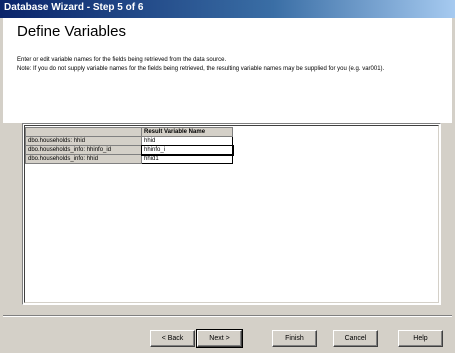 Image resolution: width=455 pixels, height=353 pixels. What do you see at coordinates (83, 150) in the screenshot?
I see `row-header-field: dbo.households_info: hhinfo_id` at bounding box center [83, 150].